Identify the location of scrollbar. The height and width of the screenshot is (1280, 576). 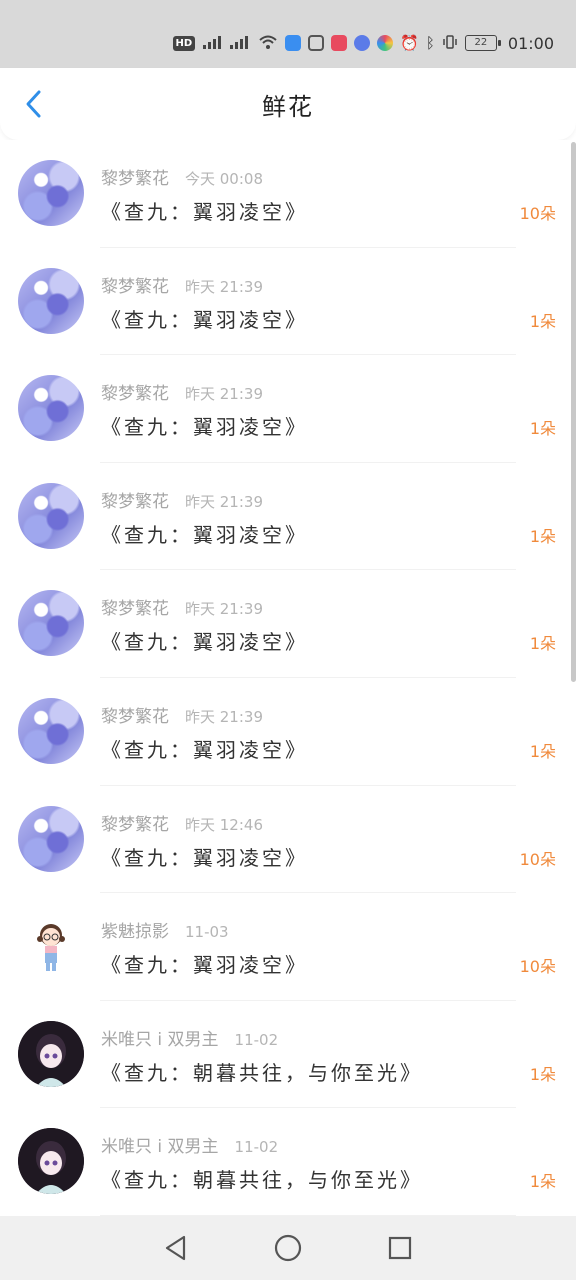
(573, 412).